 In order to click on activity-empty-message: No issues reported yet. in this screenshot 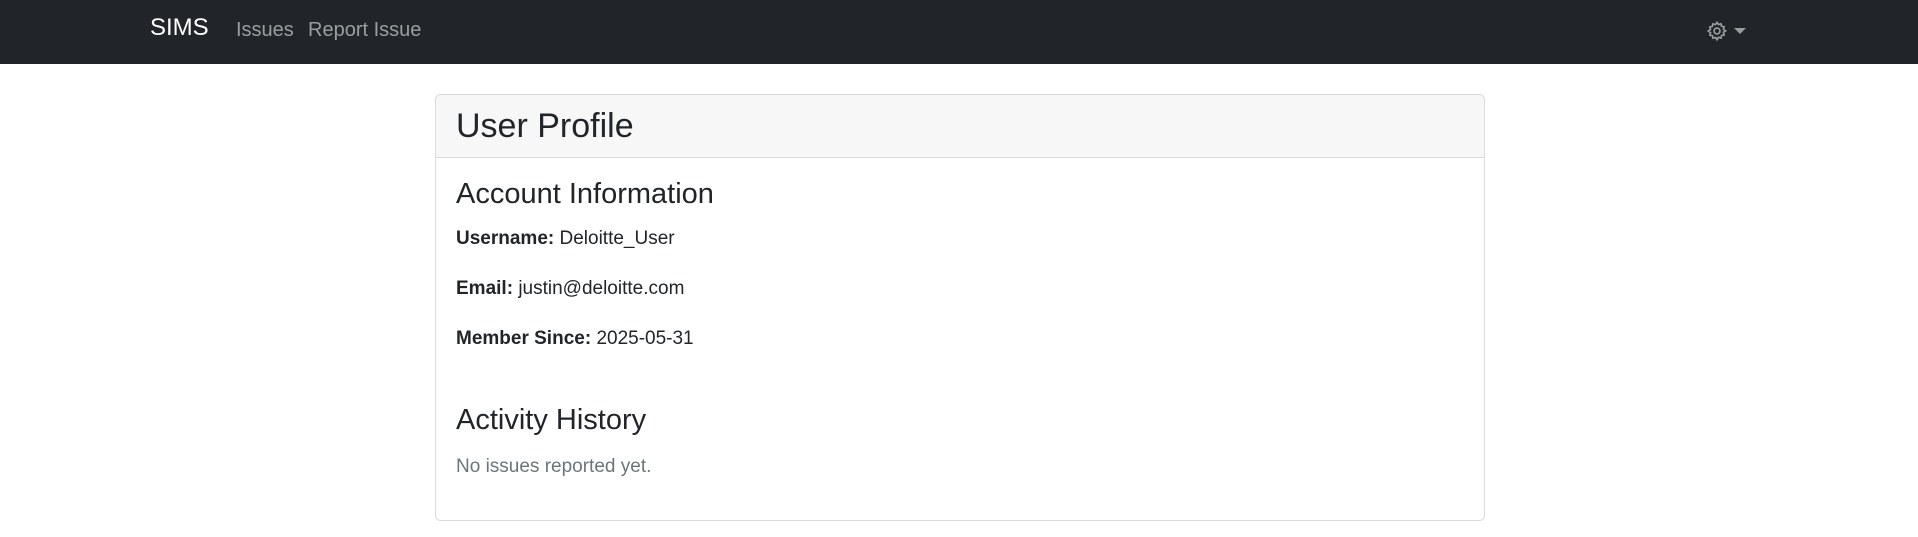, I will do `click(554, 466)`.